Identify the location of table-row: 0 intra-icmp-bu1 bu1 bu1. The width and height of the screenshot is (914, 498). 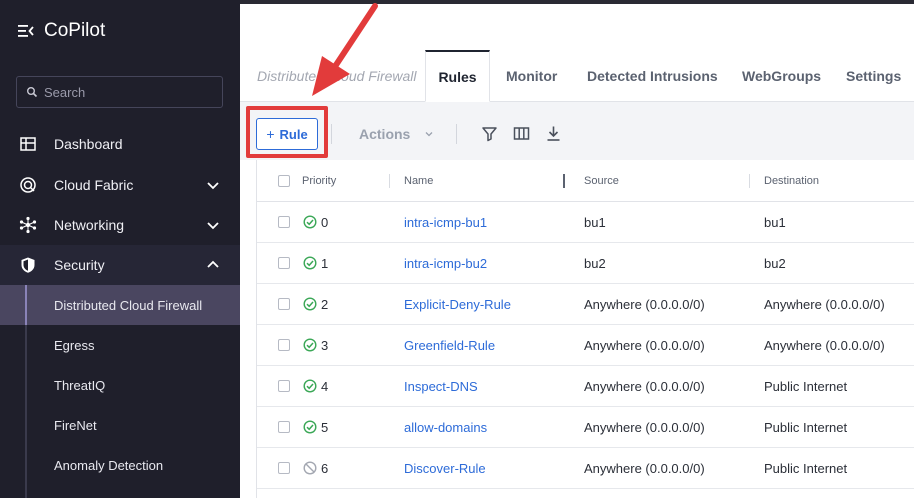
(585, 222).